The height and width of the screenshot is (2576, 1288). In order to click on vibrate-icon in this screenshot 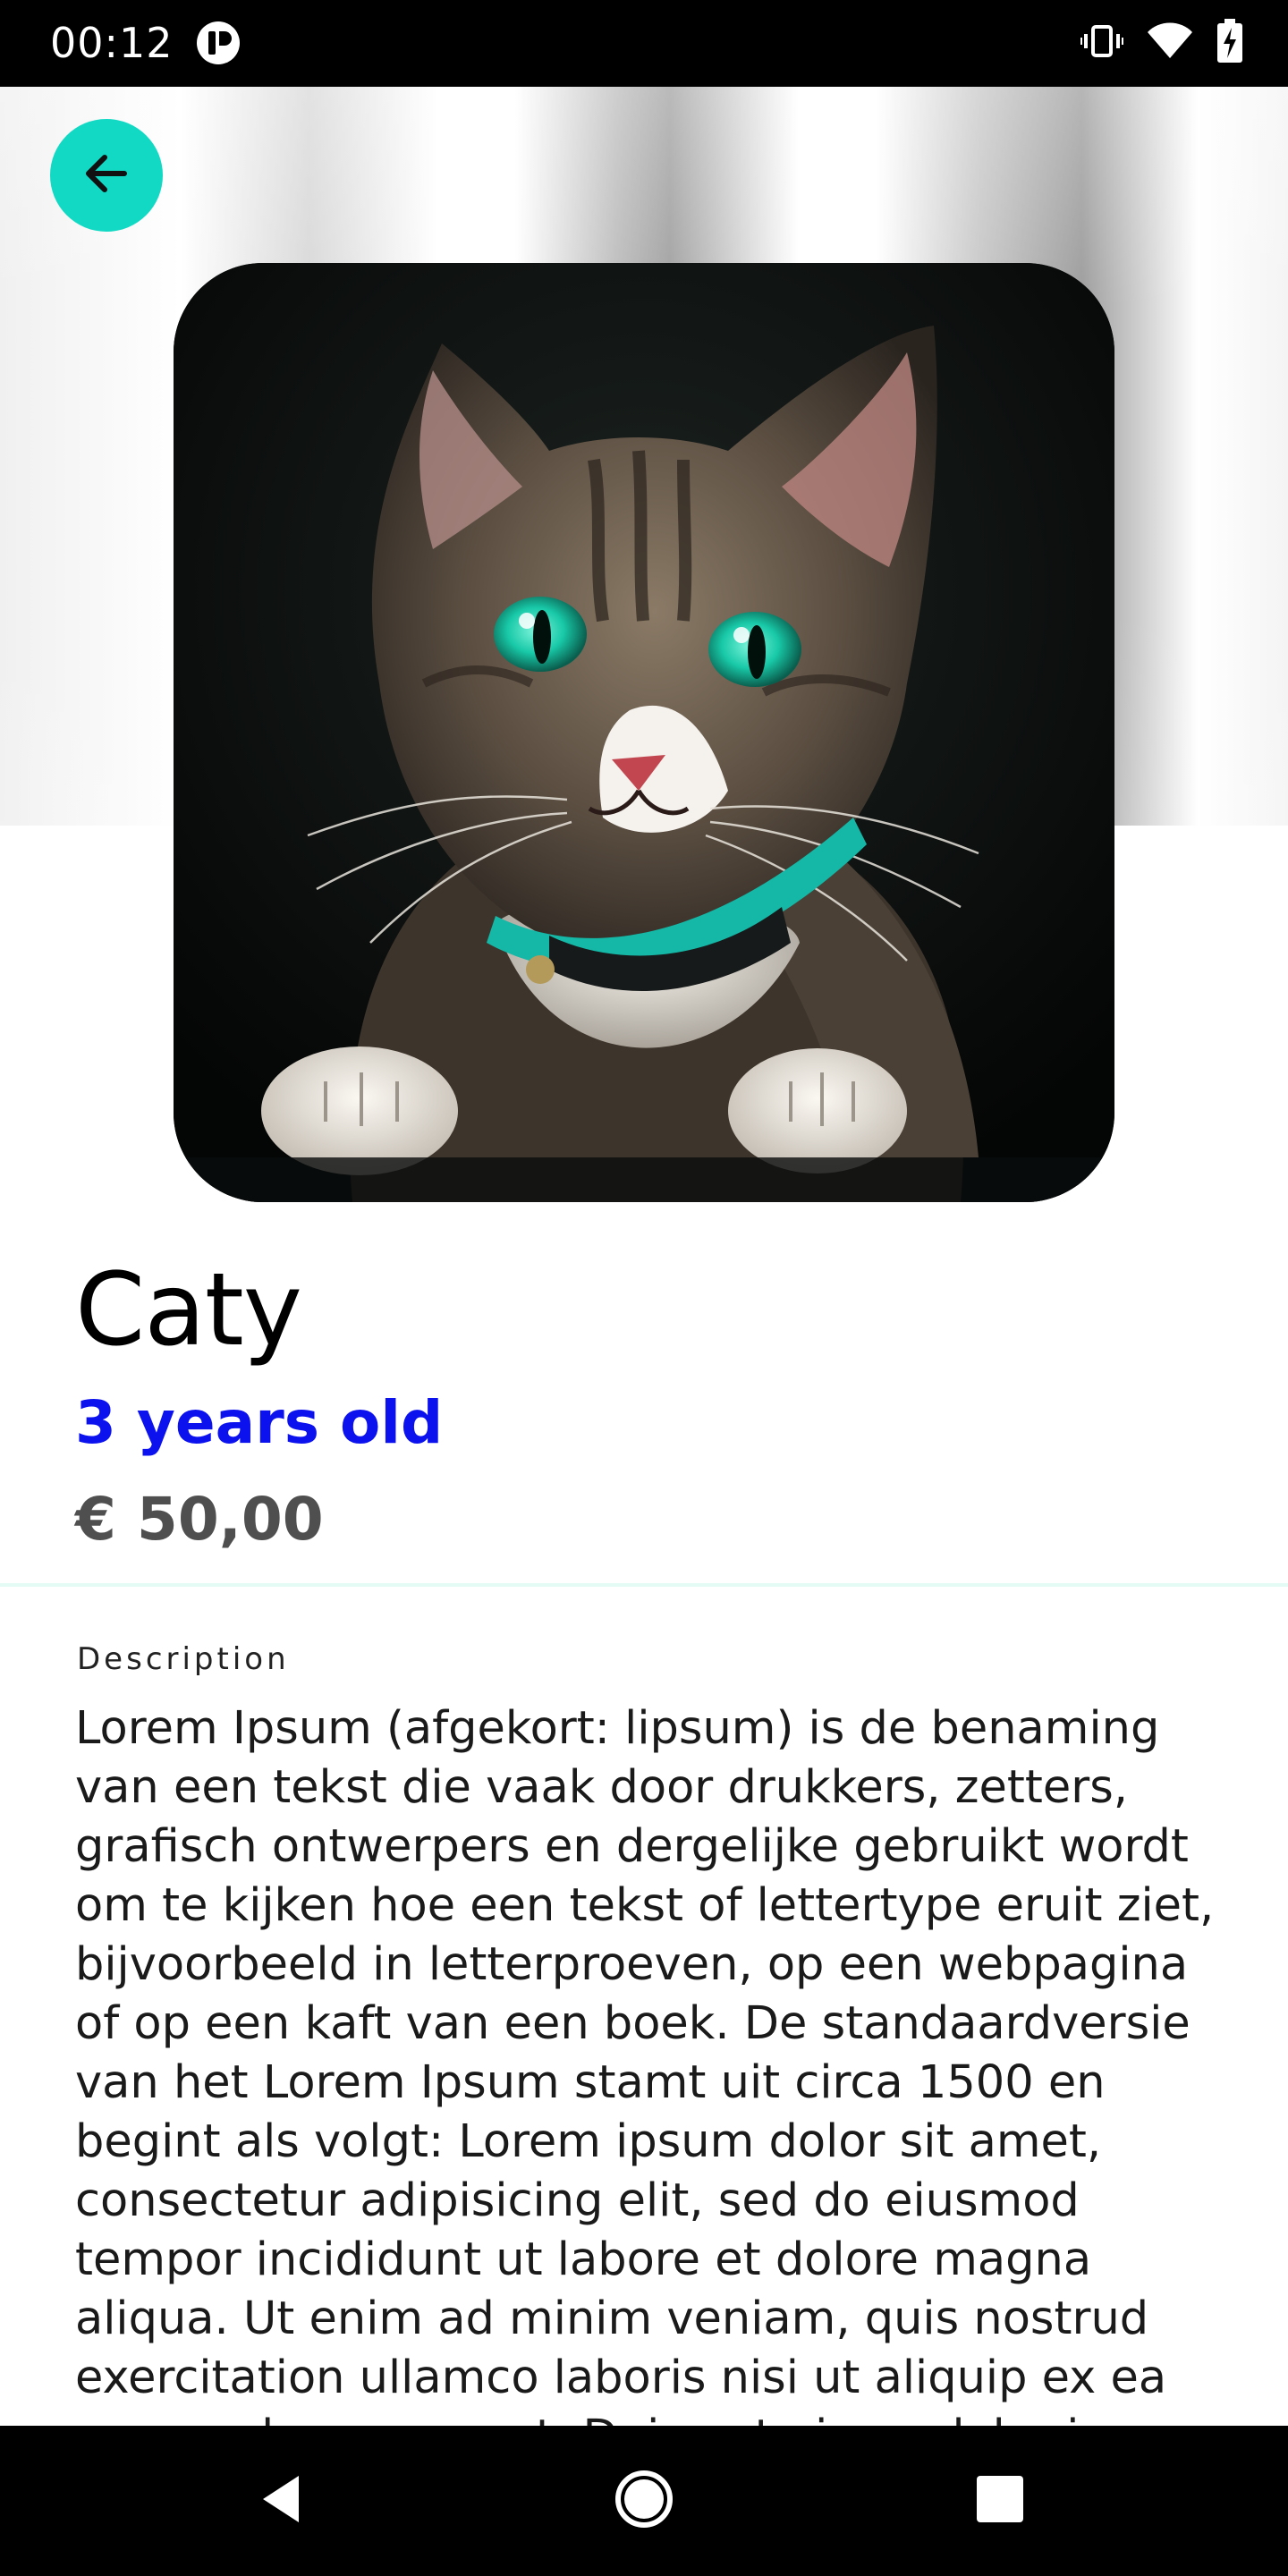, I will do `click(1101, 43)`.